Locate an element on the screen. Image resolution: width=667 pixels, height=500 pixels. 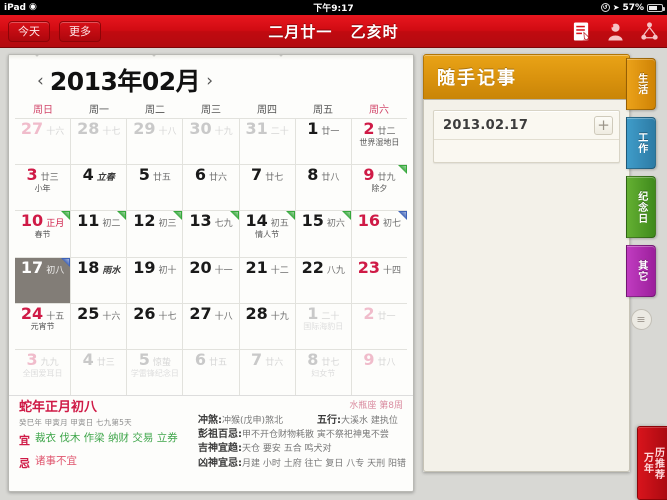
calendar-day-cell: 25 十六 is located at coordinates (99, 326).